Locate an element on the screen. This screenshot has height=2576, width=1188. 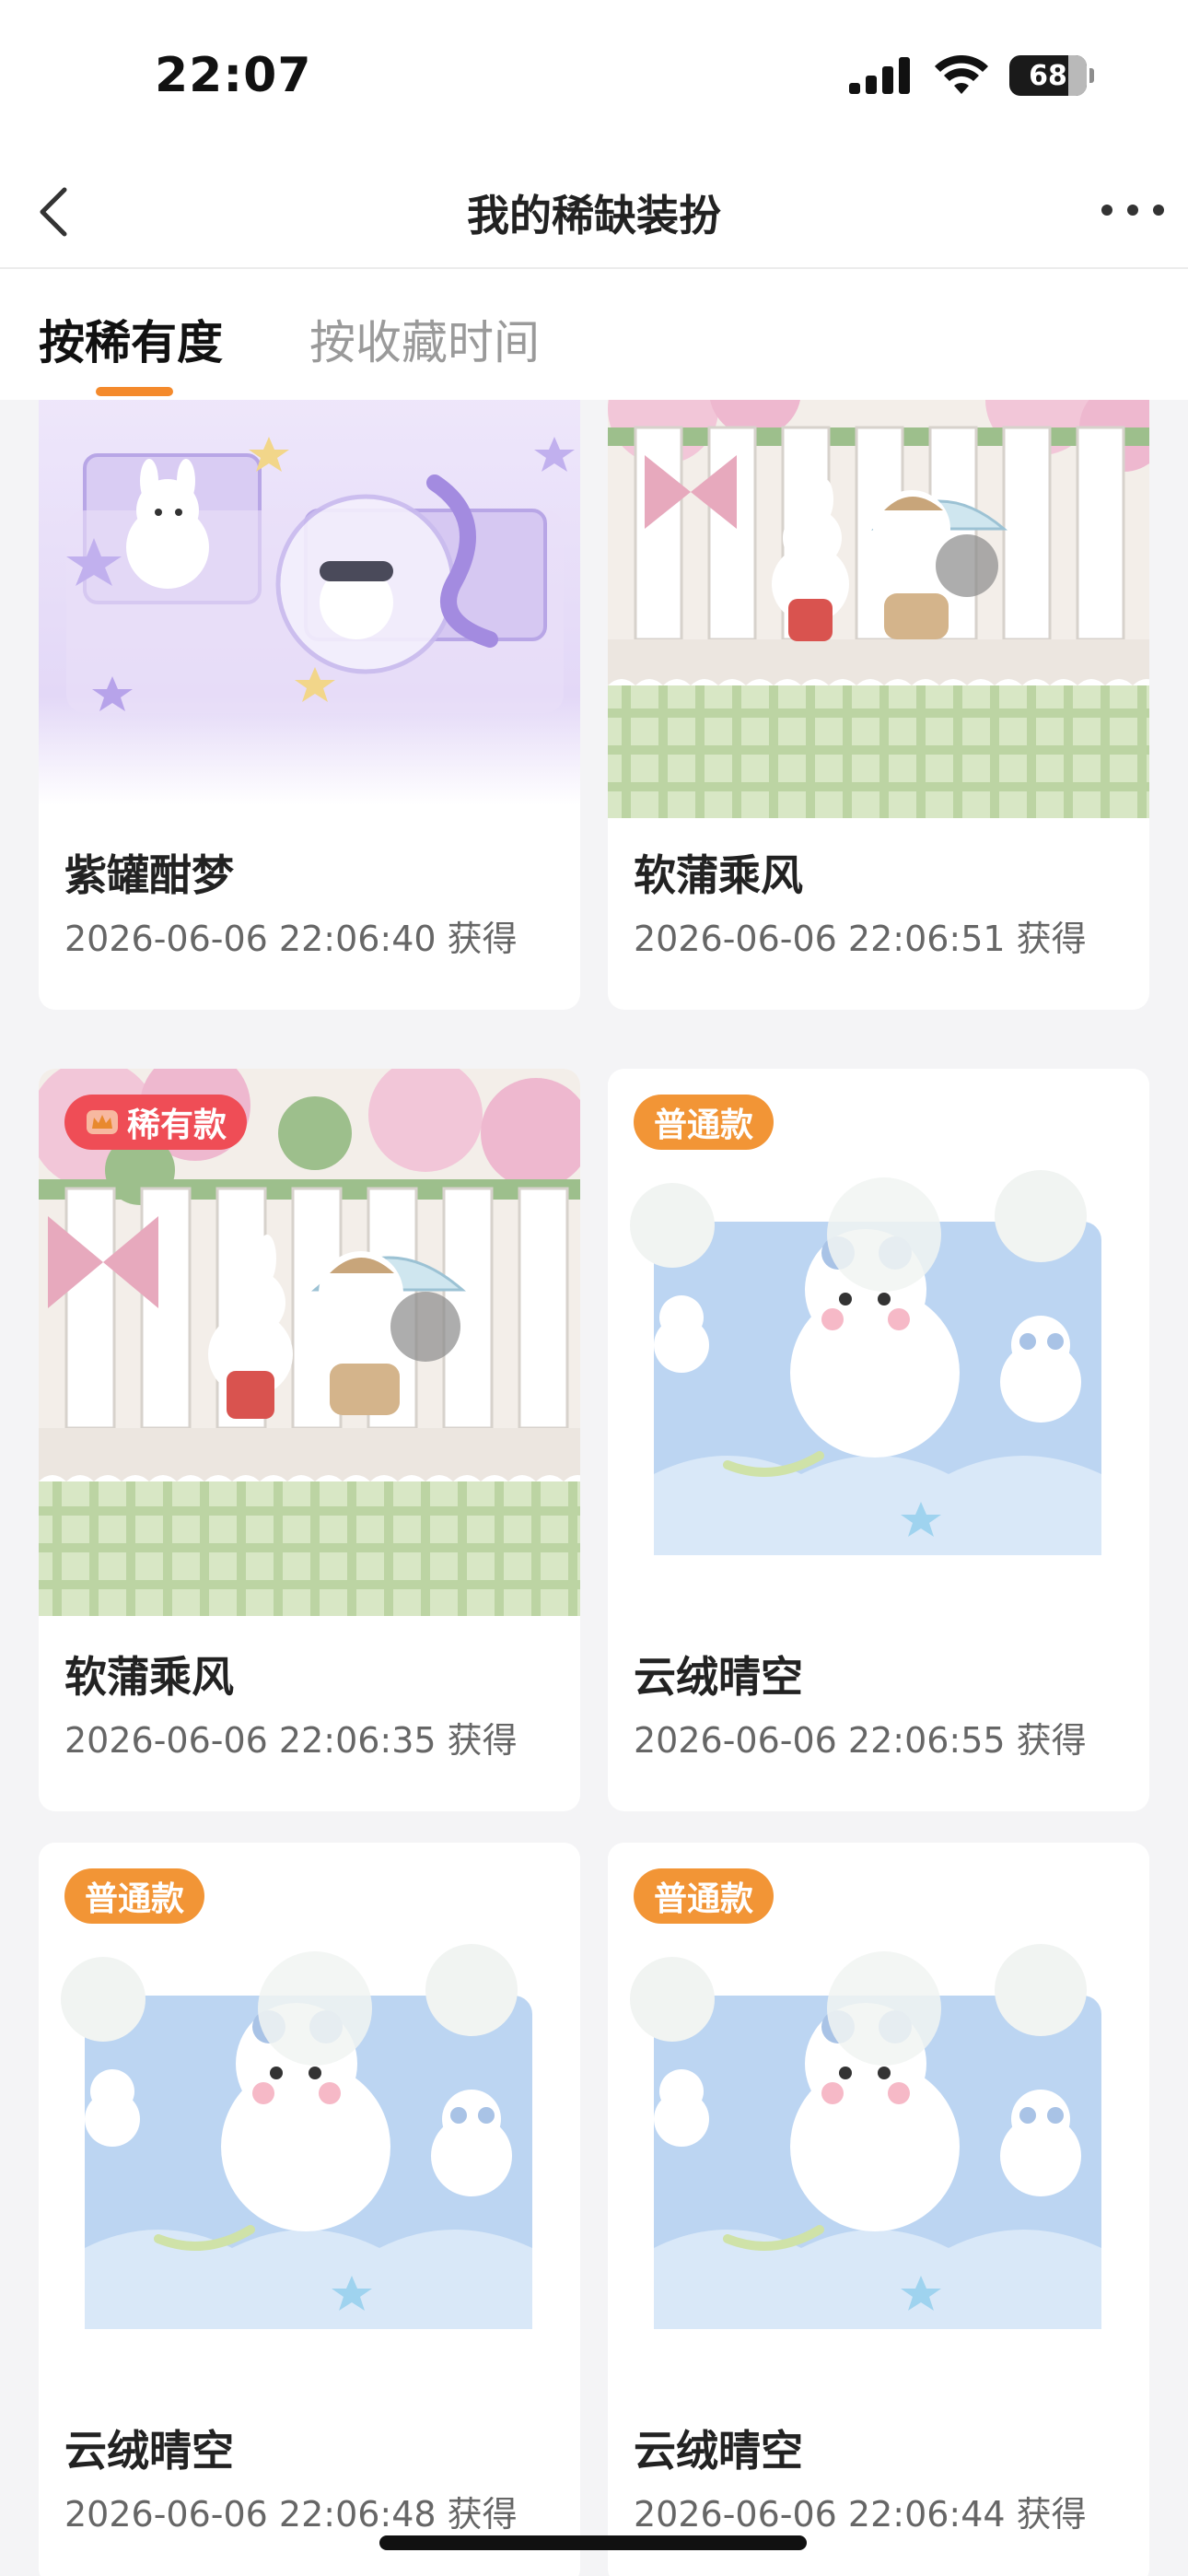
outfit-obtained-time: 2026-06-06 22:06:40 获得 is located at coordinates (291, 939).